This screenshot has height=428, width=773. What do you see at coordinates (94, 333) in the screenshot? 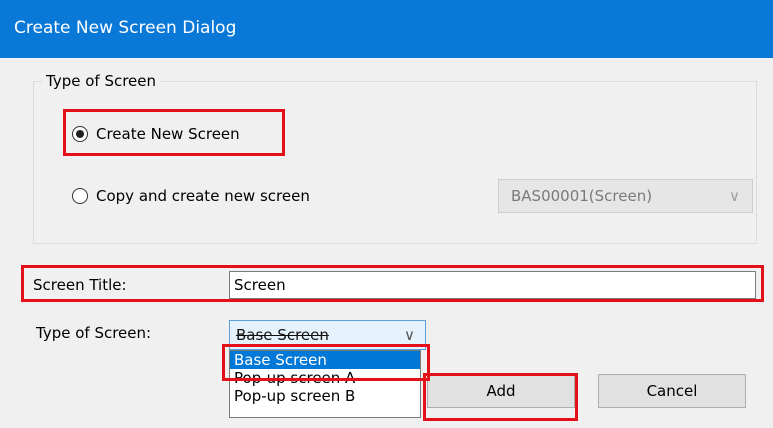
I see `screen-type-label: Type of Screen:` at bounding box center [94, 333].